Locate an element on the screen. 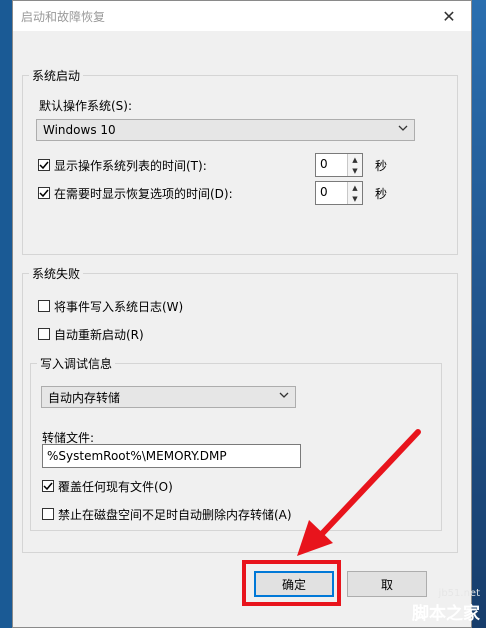  desktop-background-right is located at coordinates (479, 314).